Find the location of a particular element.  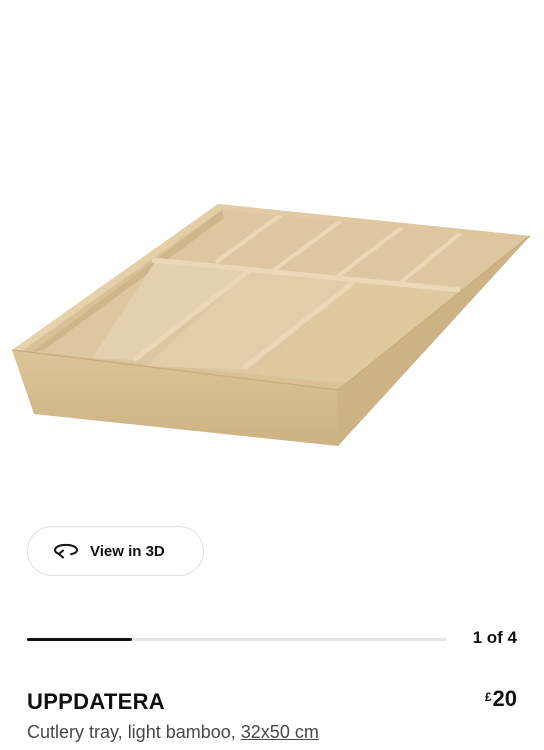

gallery-progress-bar is located at coordinates (237, 639).